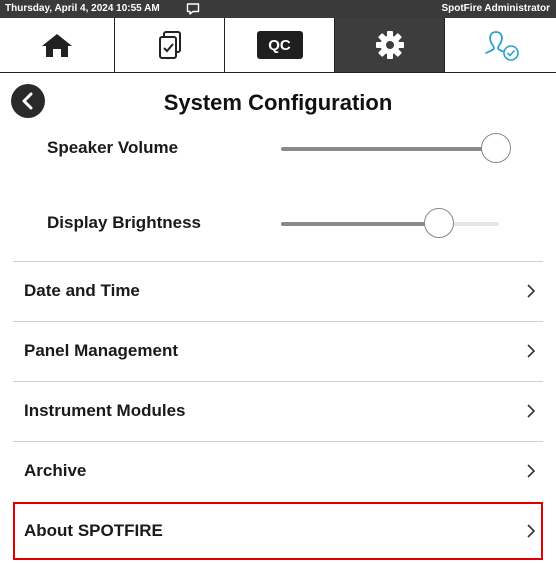  I want to click on display-brightness-thumb, so click(439, 223).